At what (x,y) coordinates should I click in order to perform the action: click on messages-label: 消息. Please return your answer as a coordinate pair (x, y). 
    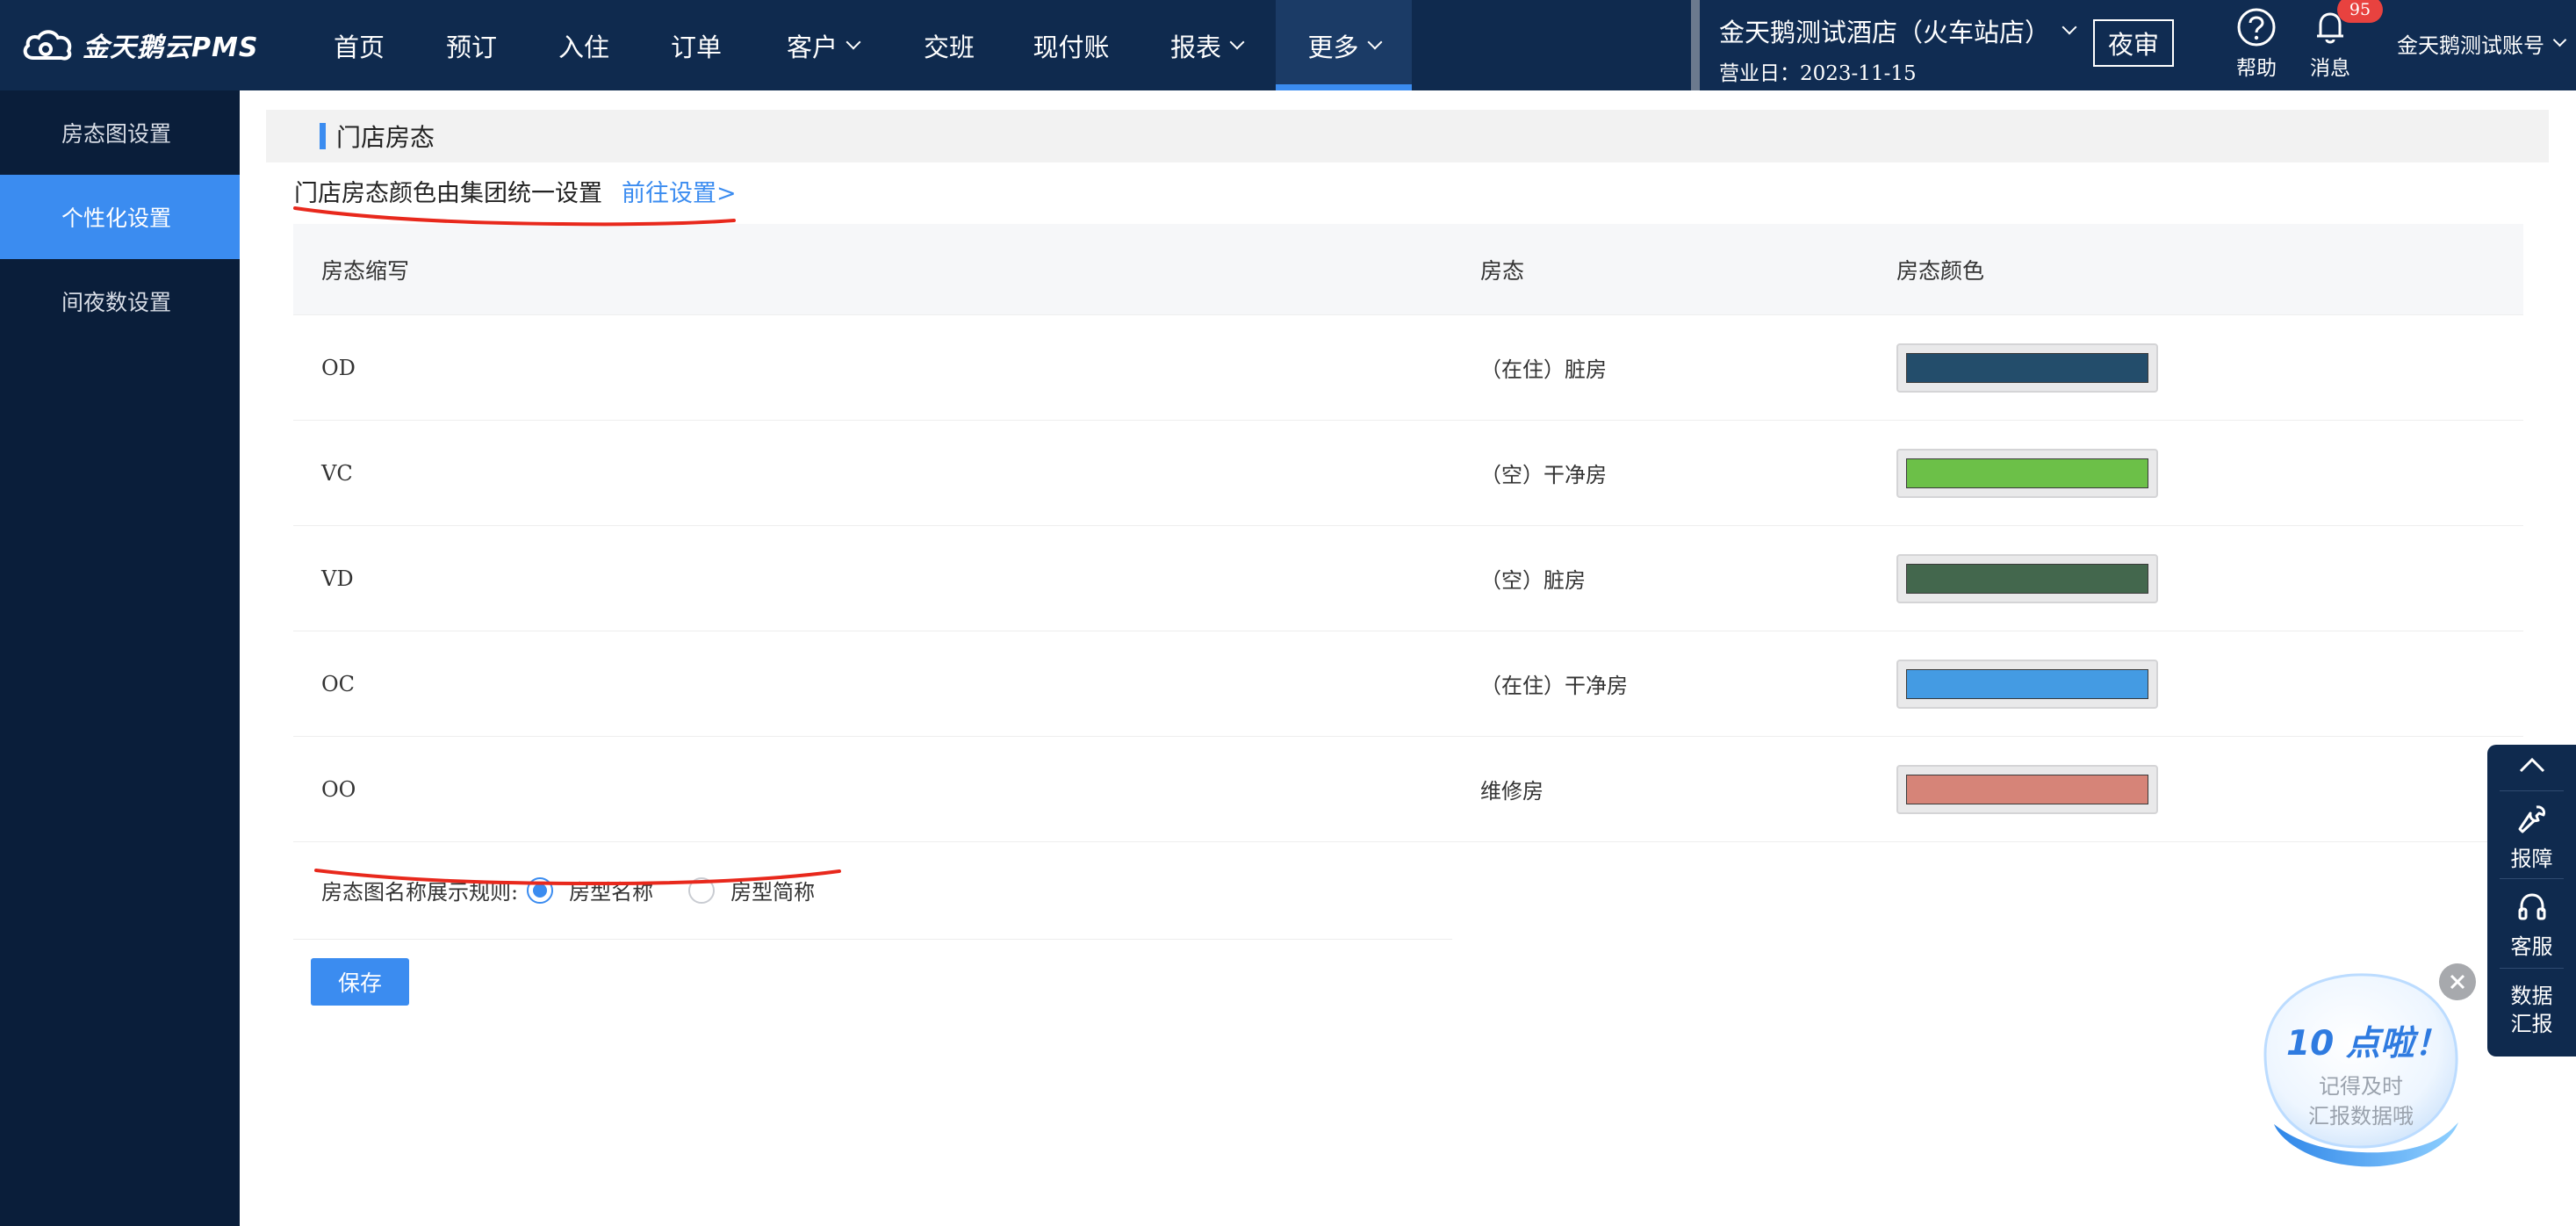
    Looking at the image, I should click on (2330, 68).